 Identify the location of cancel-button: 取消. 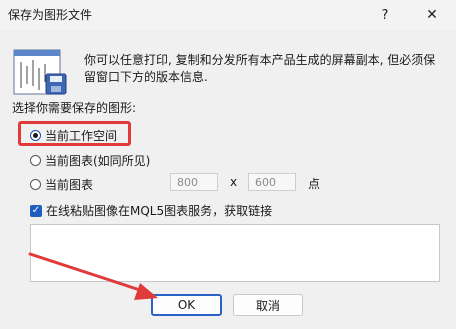
(268, 305).